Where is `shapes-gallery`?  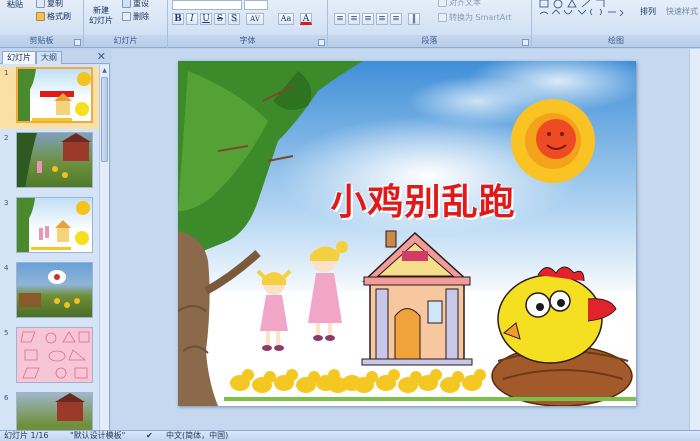
shapes-gallery is located at coordinates (583, 14).